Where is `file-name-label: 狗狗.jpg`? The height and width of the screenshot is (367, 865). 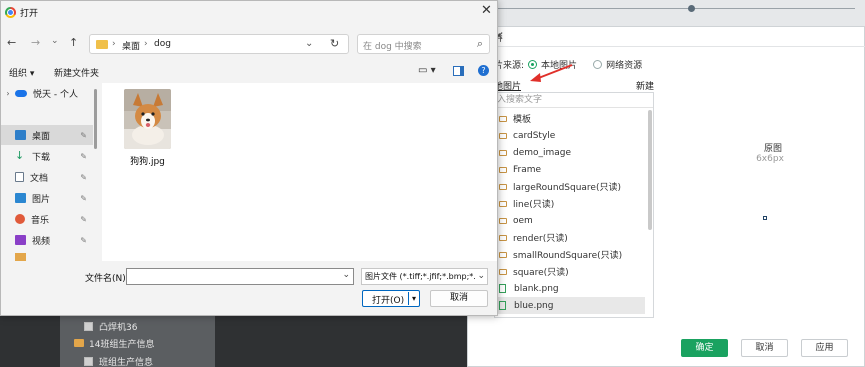 file-name-label: 狗狗.jpg is located at coordinates (147, 160).